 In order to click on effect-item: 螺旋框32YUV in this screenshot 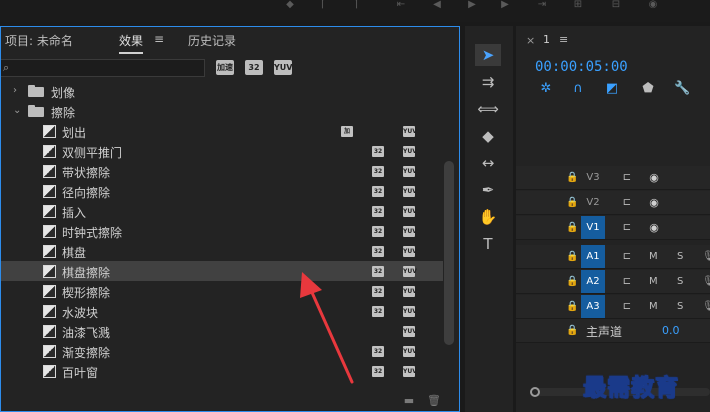, I will do `click(222, 383)`.